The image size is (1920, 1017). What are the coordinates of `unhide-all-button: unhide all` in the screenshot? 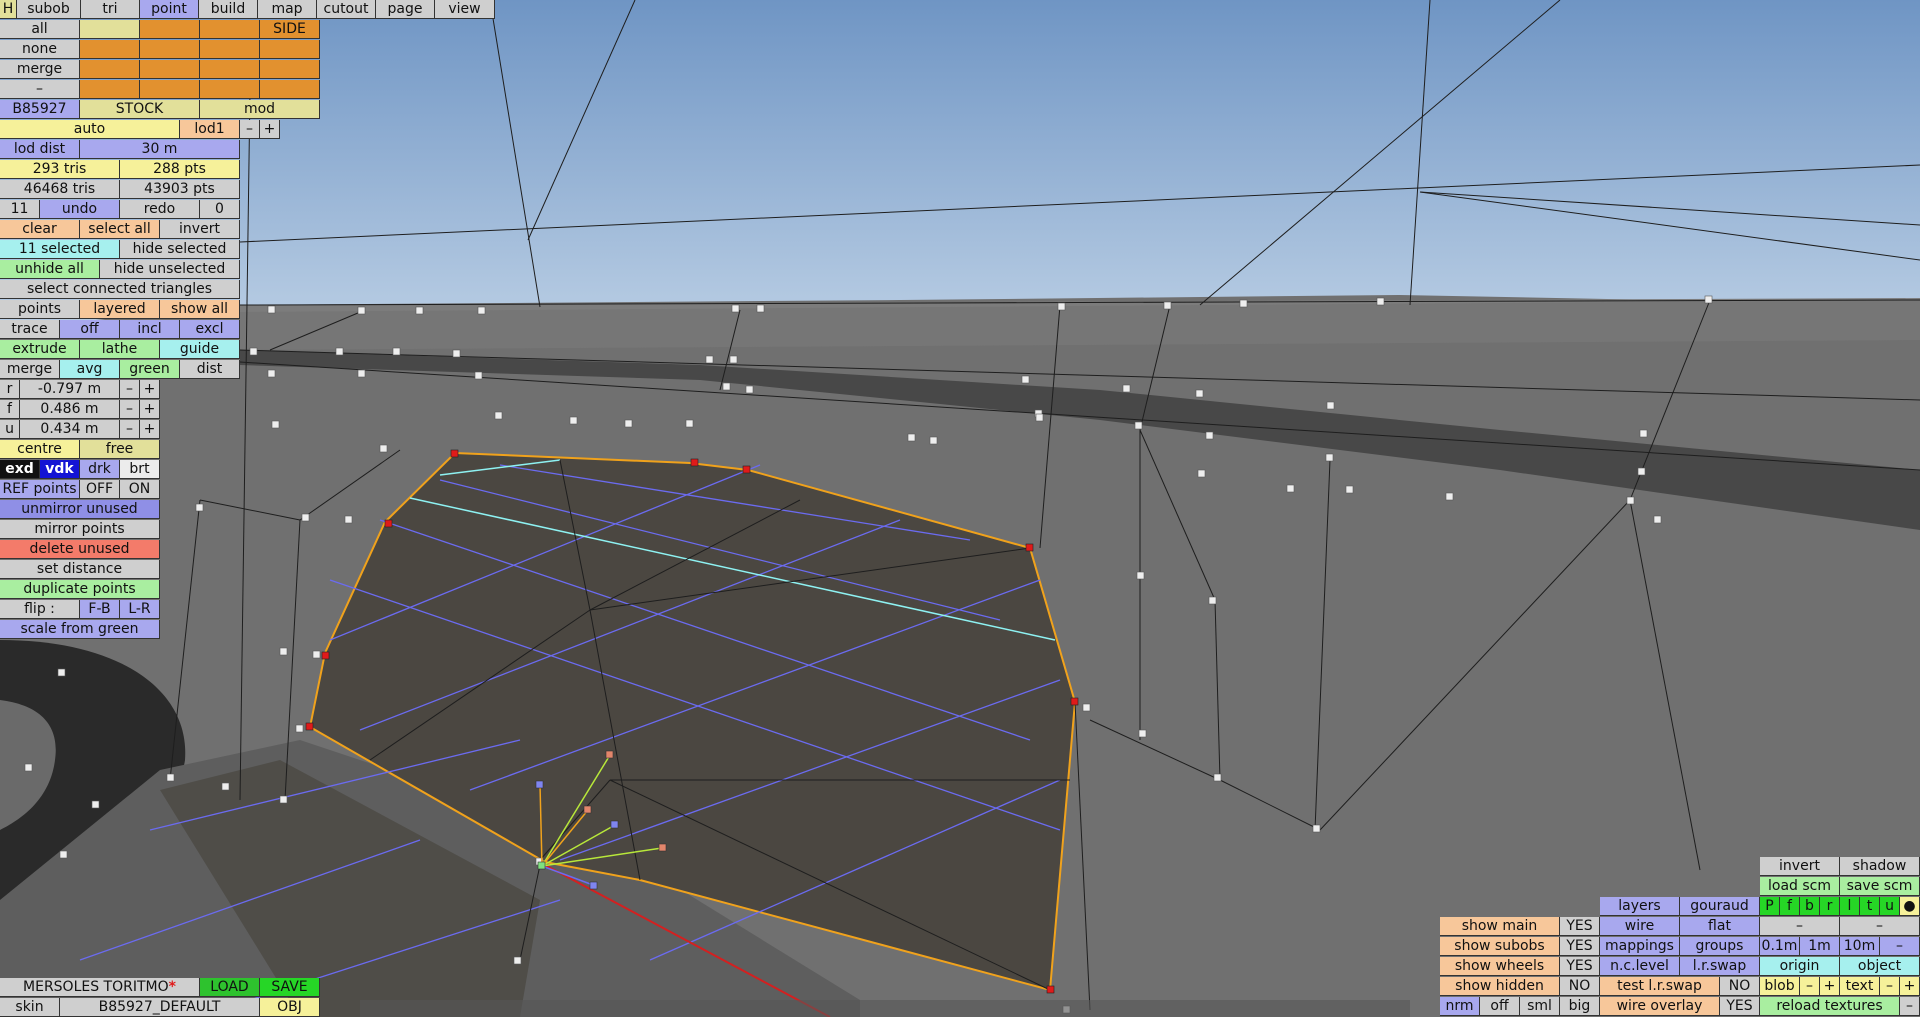 It's located at (50, 269).